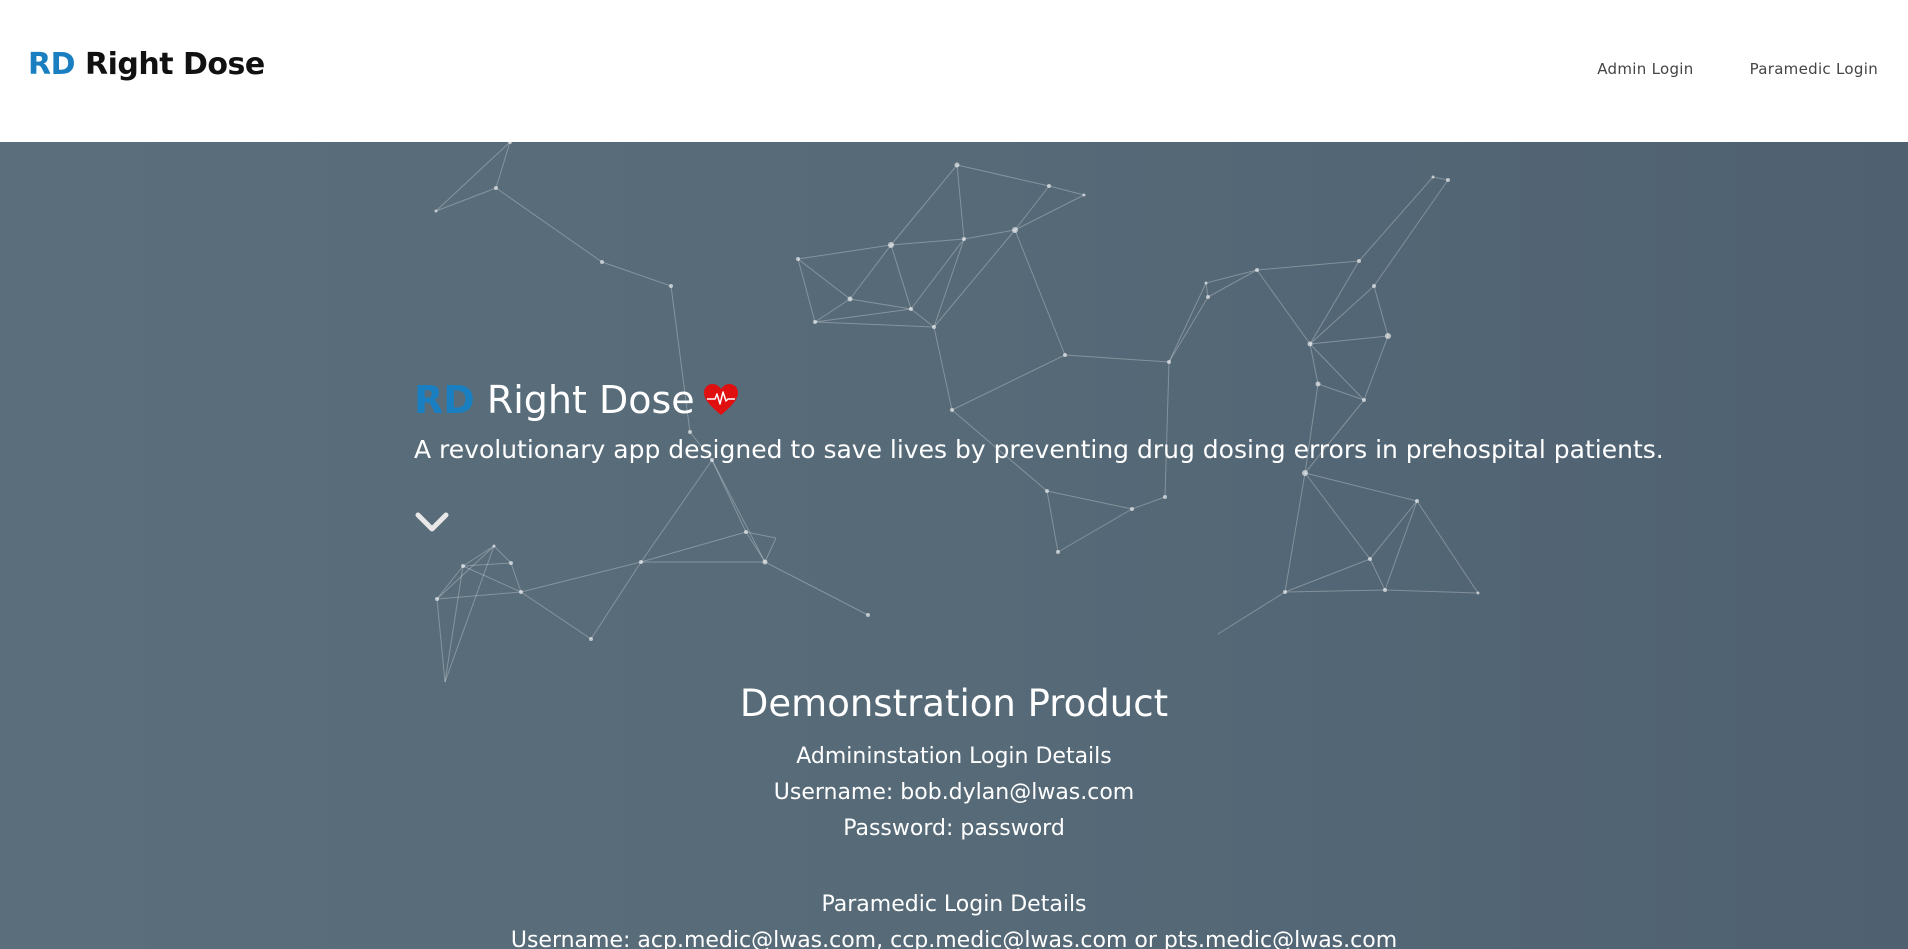 The height and width of the screenshot is (949, 1908). What do you see at coordinates (1737, 69) in the screenshot?
I see `main-nav: Admin Login Paramedic Login` at bounding box center [1737, 69].